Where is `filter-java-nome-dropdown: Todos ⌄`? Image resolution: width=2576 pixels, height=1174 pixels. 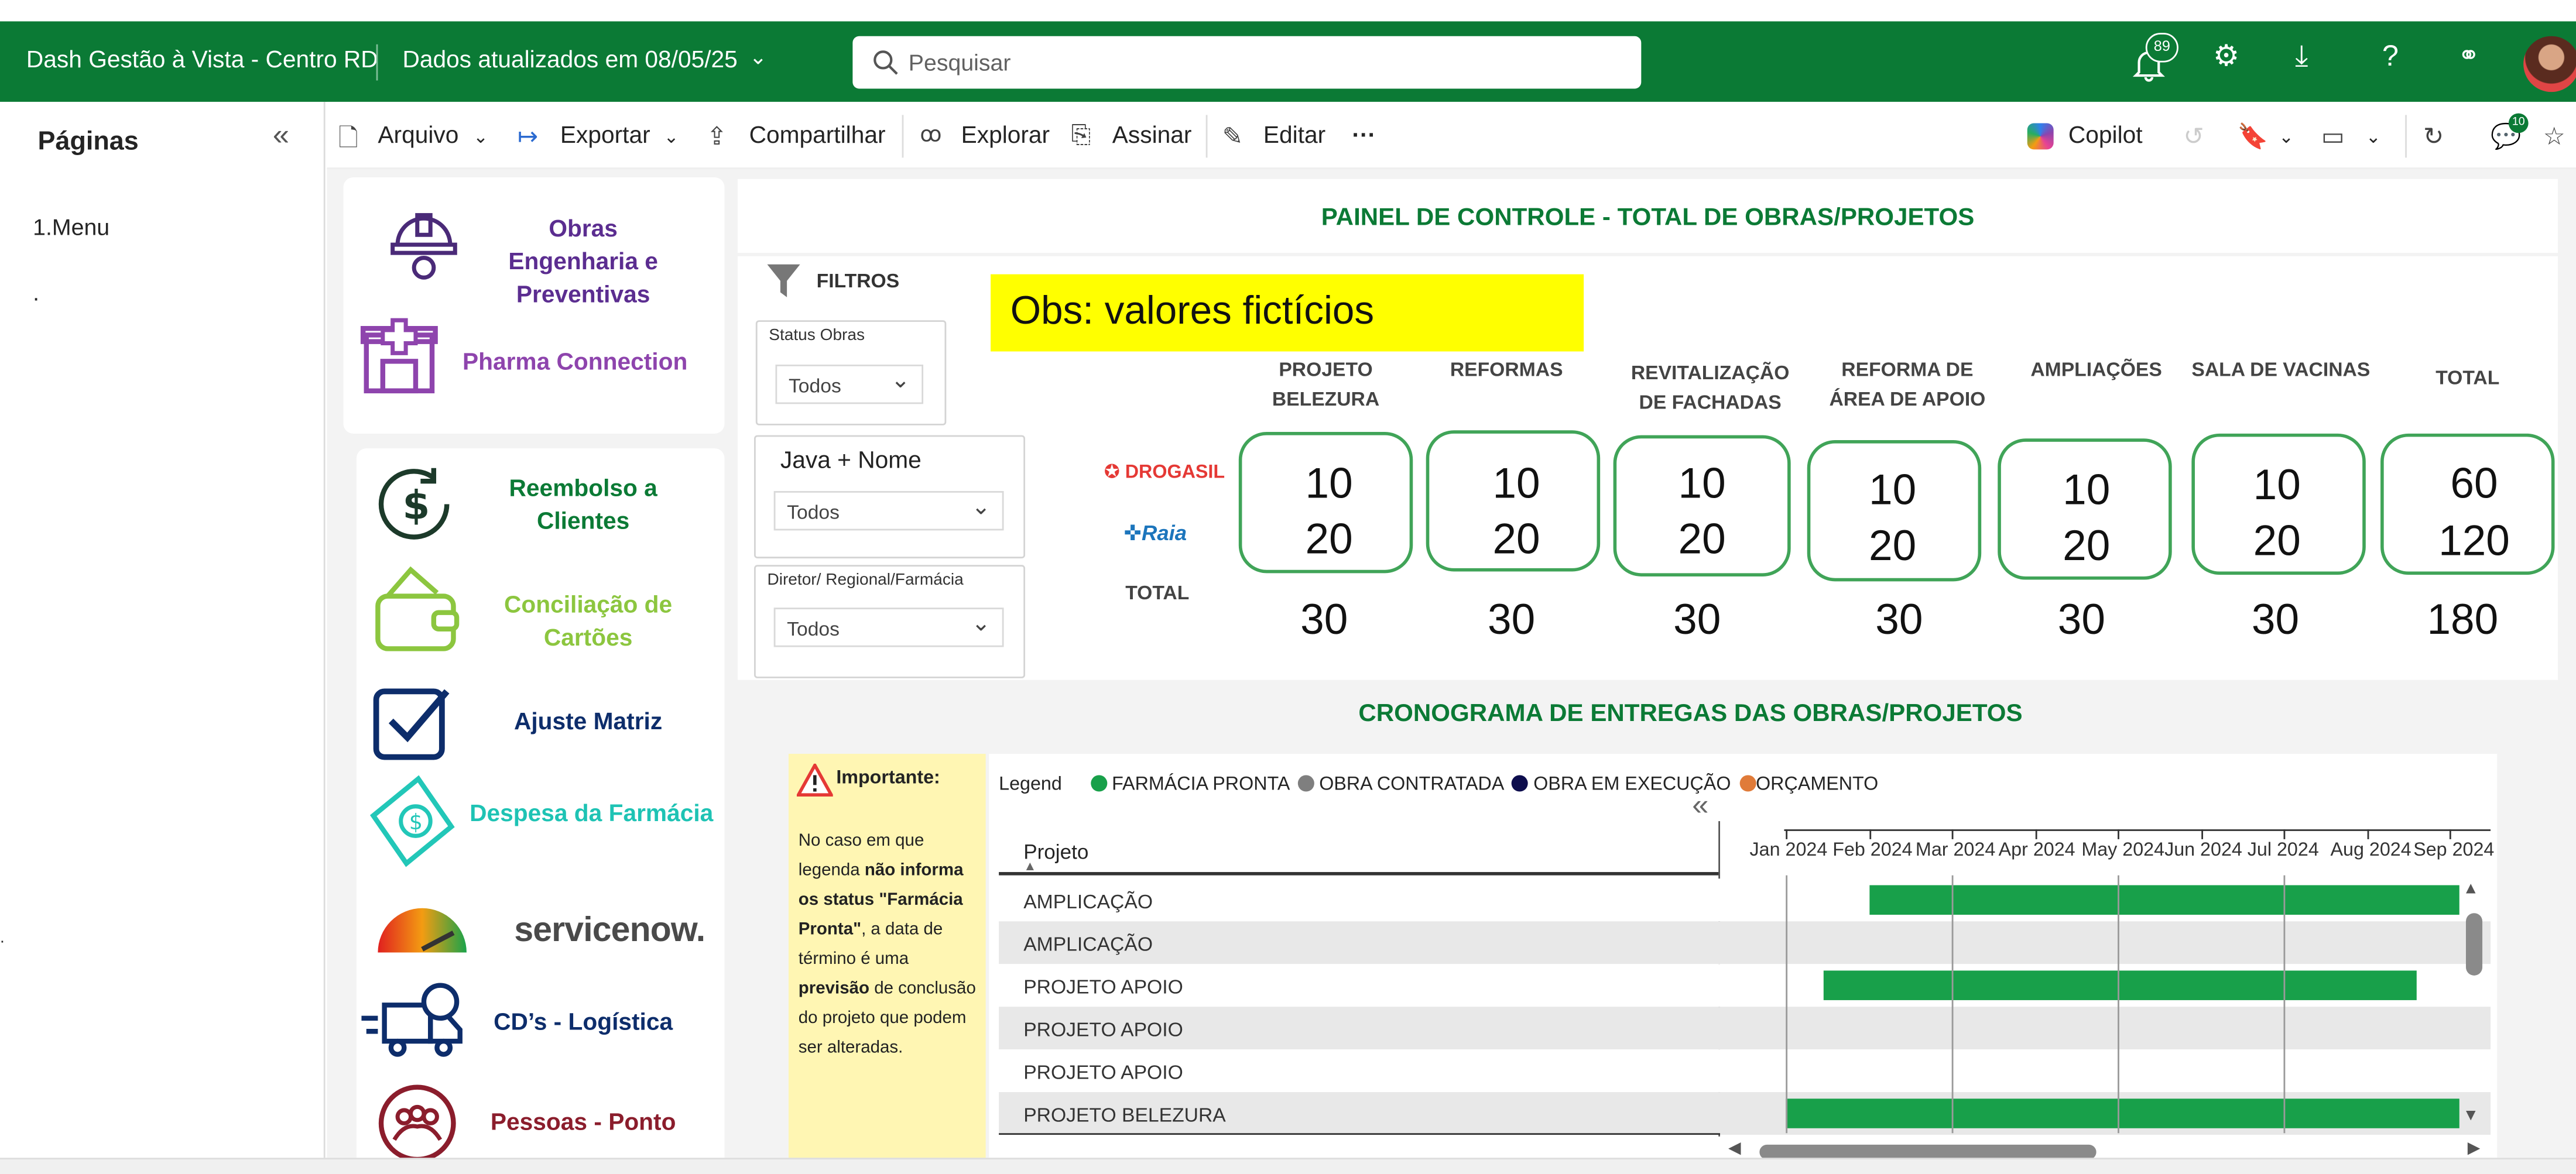
filter-java-nome-dropdown: Todos ⌄ is located at coordinates (888, 511).